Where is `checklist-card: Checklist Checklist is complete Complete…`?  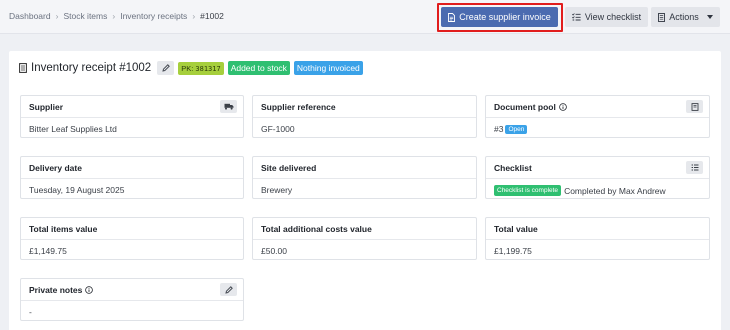
checklist-card: Checklist Checklist is complete Complete… is located at coordinates (597, 177).